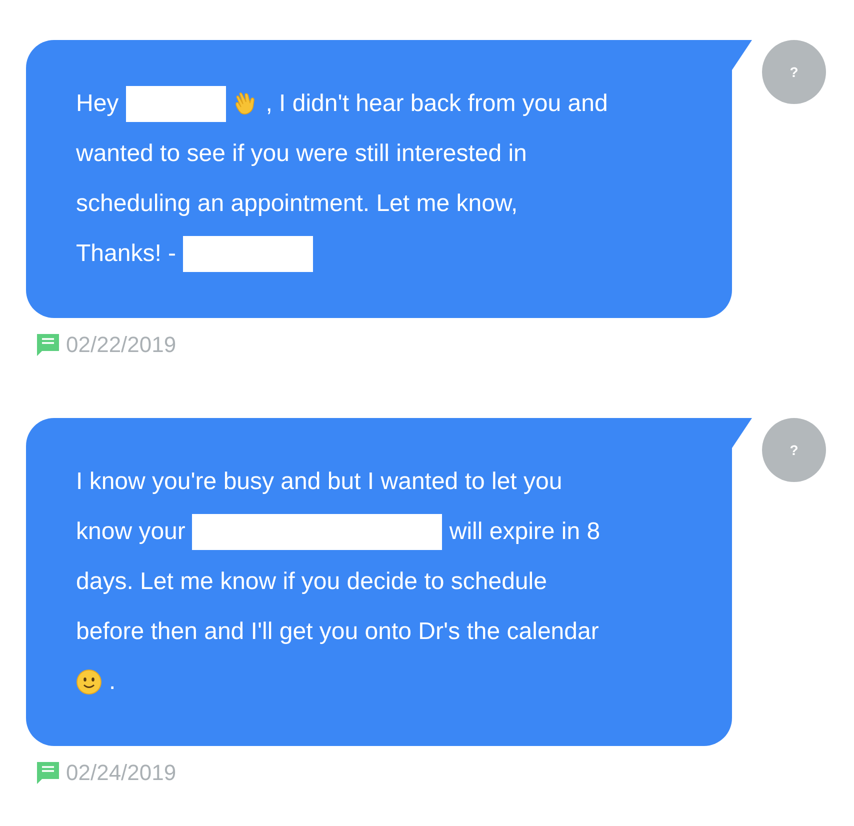  What do you see at coordinates (121, 773) in the screenshot?
I see `message-date: 02/24/2019` at bounding box center [121, 773].